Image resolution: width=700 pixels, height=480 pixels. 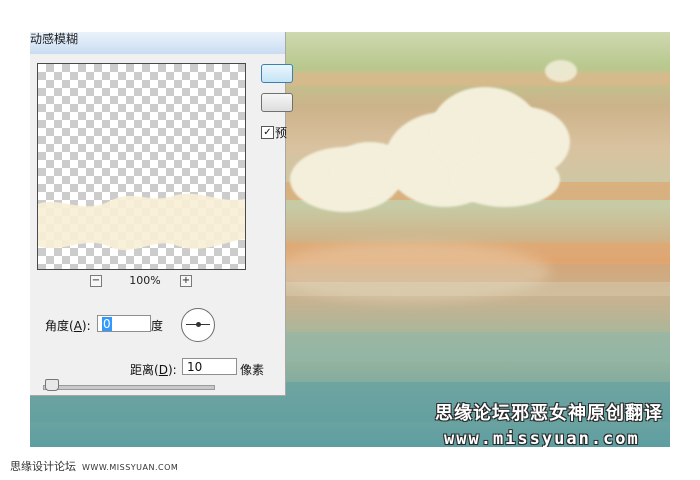 What do you see at coordinates (51, 385) in the screenshot?
I see `distance-slider-thumb` at bounding box center [51, 385].